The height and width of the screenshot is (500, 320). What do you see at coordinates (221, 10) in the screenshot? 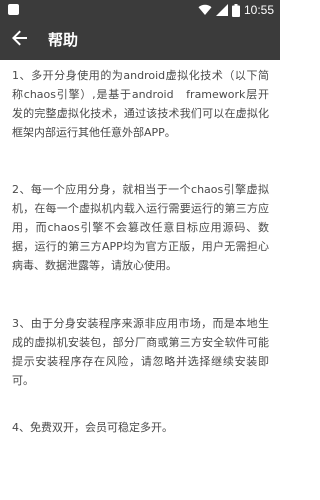
I see `signal-icon` at bounding box center [221, 10].